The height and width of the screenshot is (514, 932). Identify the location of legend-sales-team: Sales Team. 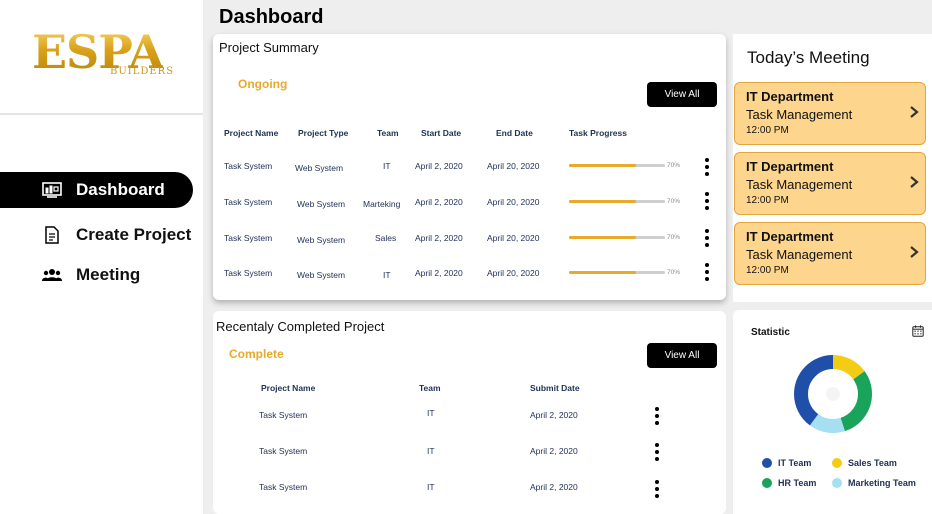
(864, 463).